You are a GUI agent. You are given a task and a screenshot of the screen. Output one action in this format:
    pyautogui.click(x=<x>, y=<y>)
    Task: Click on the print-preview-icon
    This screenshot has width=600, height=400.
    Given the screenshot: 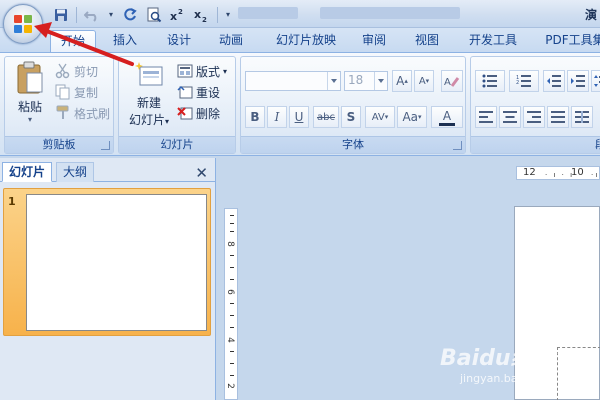 What is the action you would take?
    pyautogui.click(x=154, y=15)
    